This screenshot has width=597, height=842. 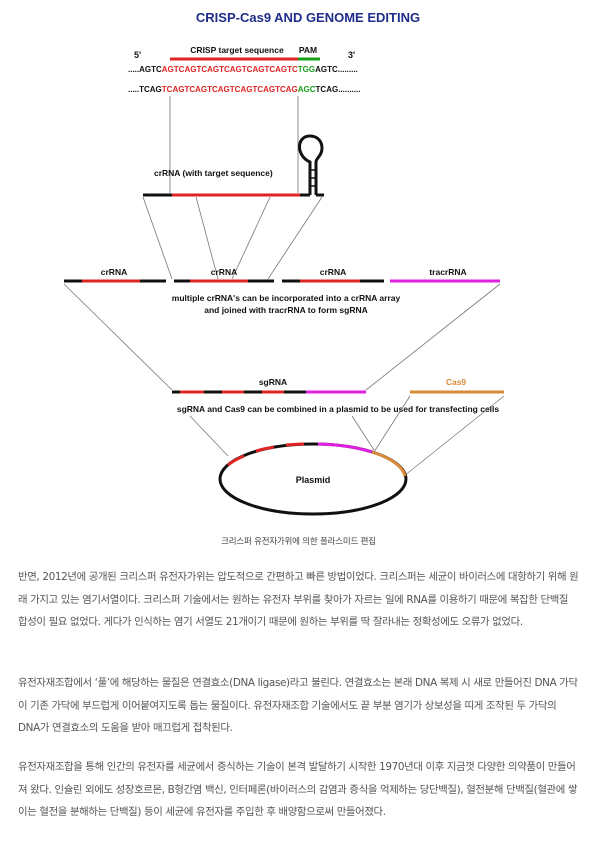 What do you see at coordinates (213, 173) in the screenshot?
I see `crrna-label: crRNA (with target sequence)` at bounding box center [213, 173].